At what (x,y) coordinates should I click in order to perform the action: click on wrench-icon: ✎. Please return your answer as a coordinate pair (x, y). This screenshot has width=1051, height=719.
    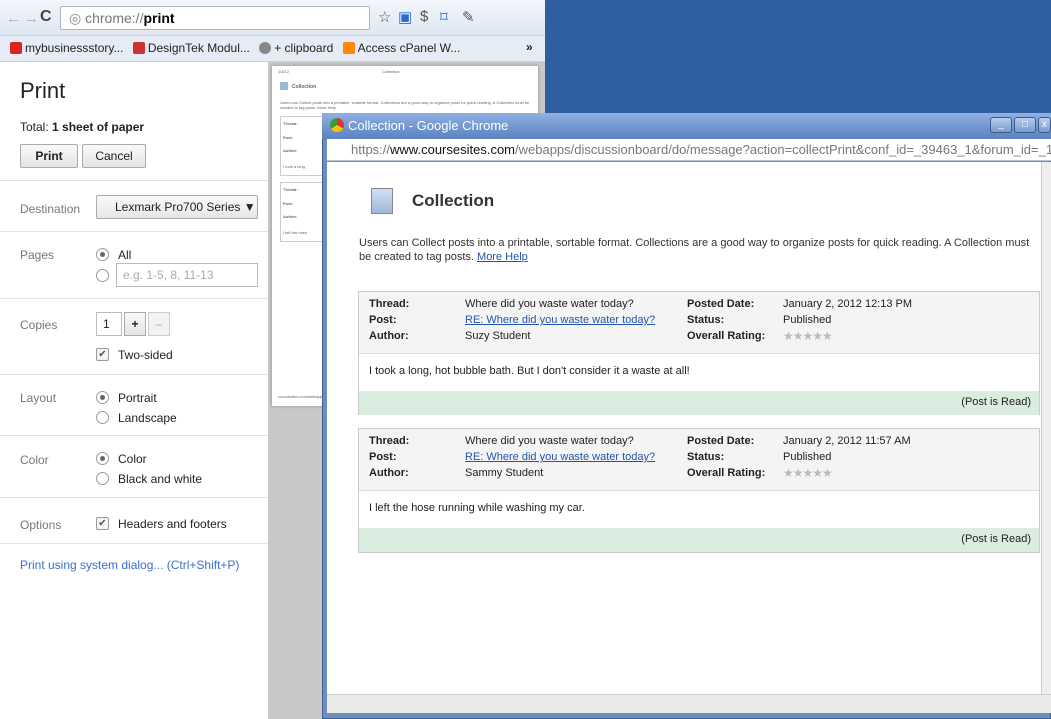
    Looking at the image, I should click on (468, 17).